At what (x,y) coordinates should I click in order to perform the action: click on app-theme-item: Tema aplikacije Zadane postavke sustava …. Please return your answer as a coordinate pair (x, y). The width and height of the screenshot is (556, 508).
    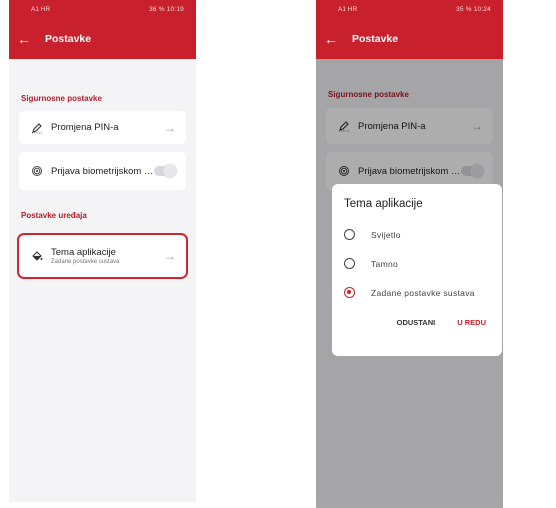
    Looking at the image, I should click on (102, 256).